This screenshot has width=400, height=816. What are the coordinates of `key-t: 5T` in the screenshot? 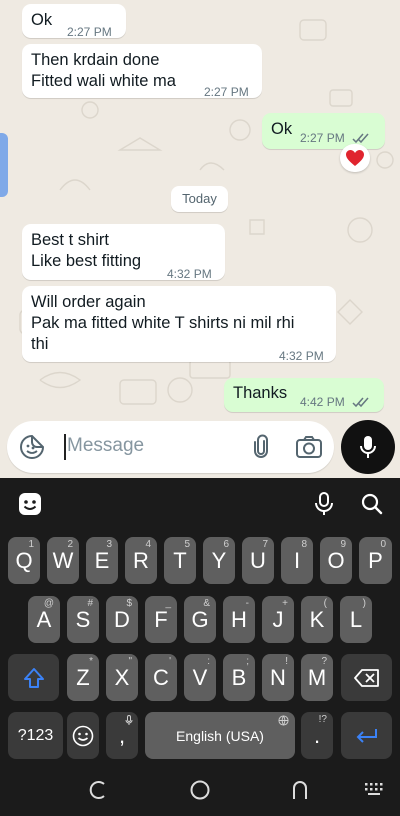 It's located at (180, 560).